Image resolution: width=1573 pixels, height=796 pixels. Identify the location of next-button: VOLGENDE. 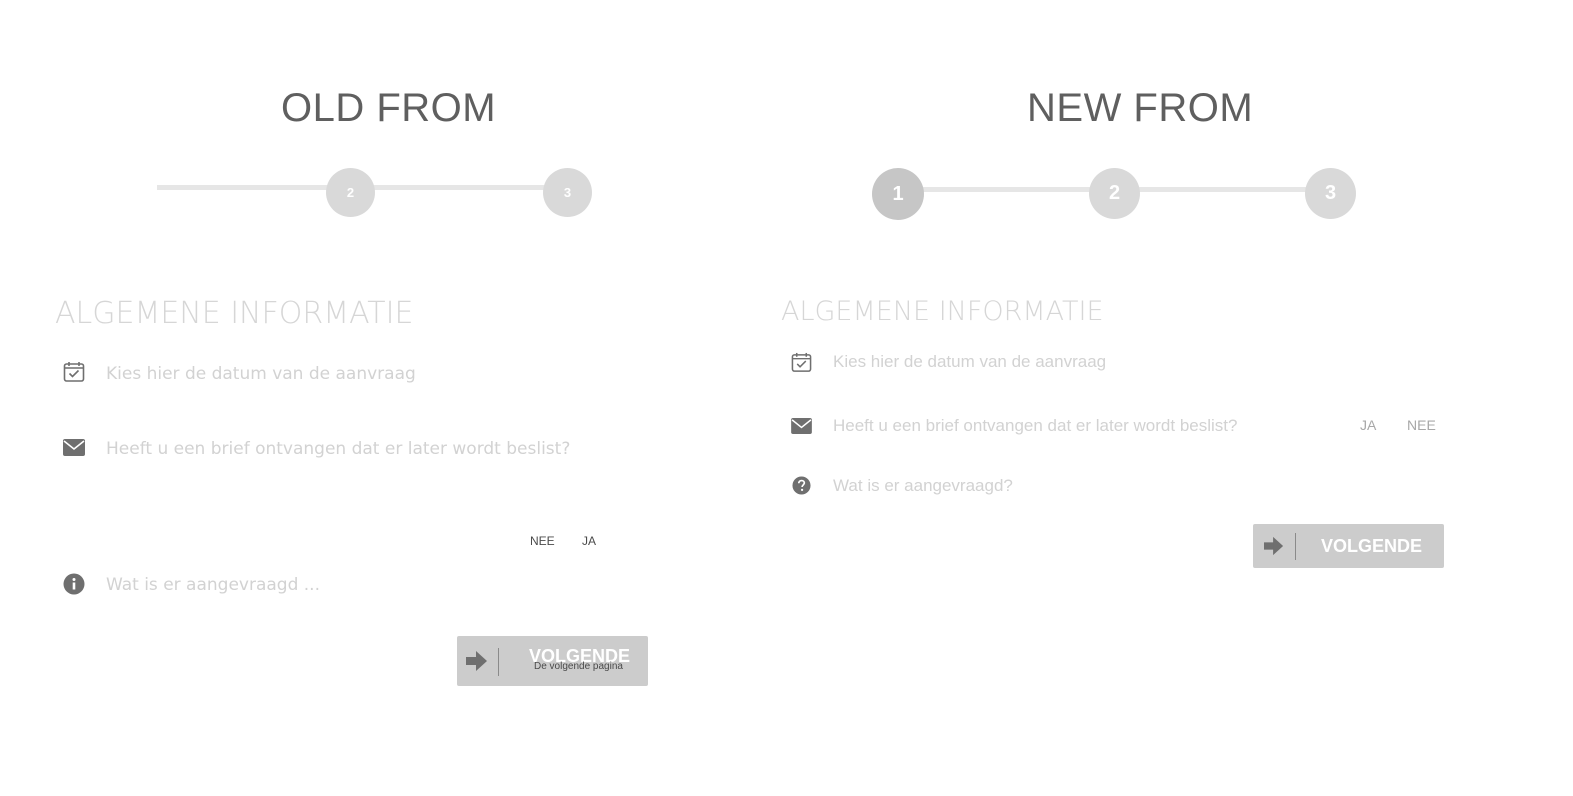
(1348, 546).